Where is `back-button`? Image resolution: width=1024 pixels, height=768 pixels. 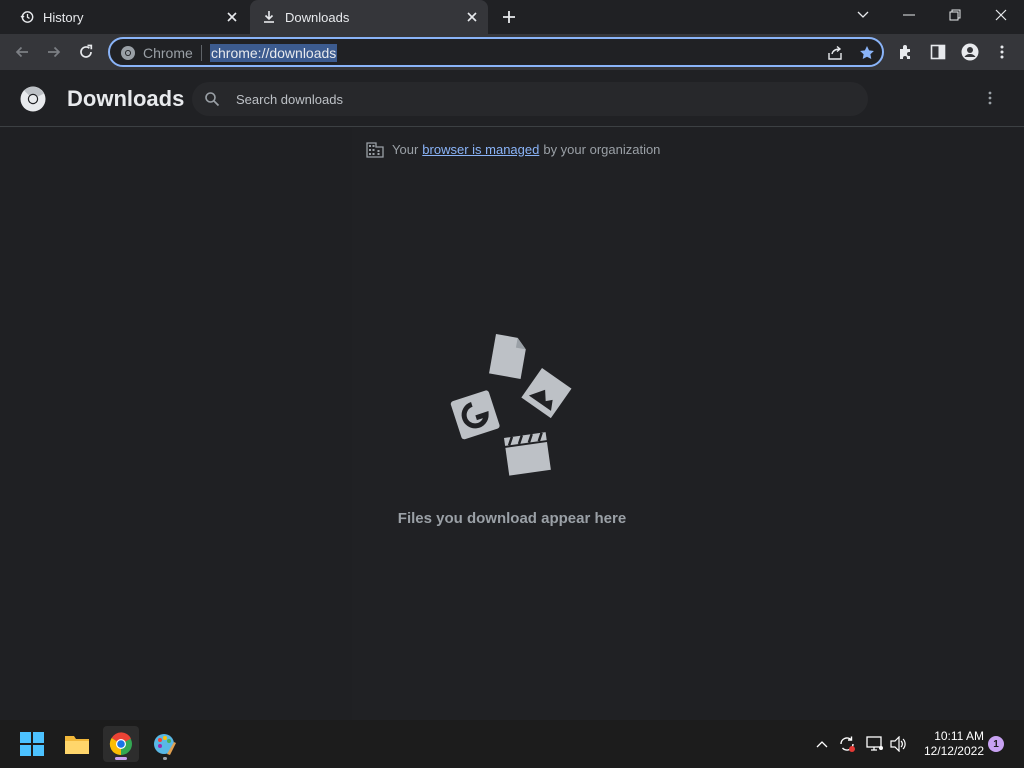
back-button is located at coordinates (22, 52).